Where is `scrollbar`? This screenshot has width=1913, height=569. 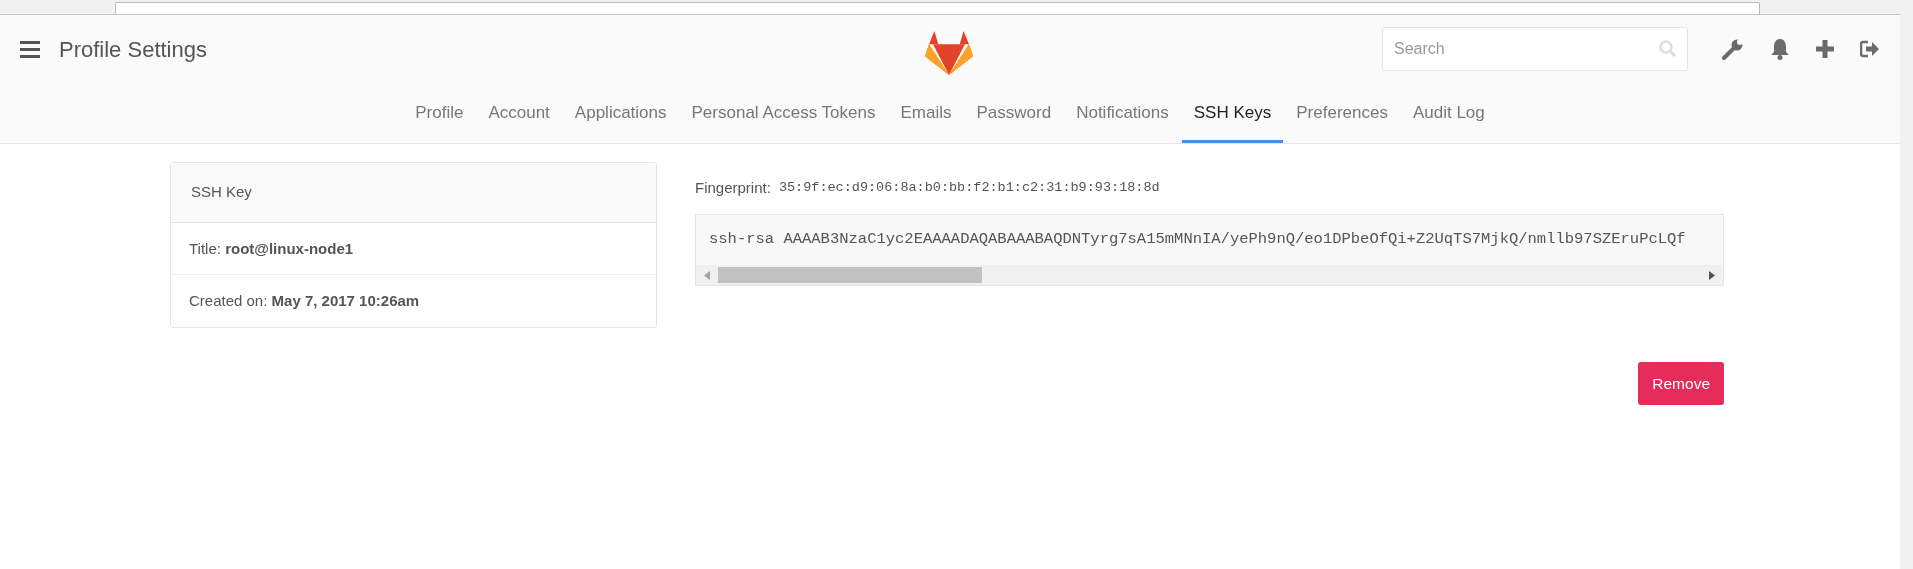 scrollbar is located at coordinates (1209, 275).